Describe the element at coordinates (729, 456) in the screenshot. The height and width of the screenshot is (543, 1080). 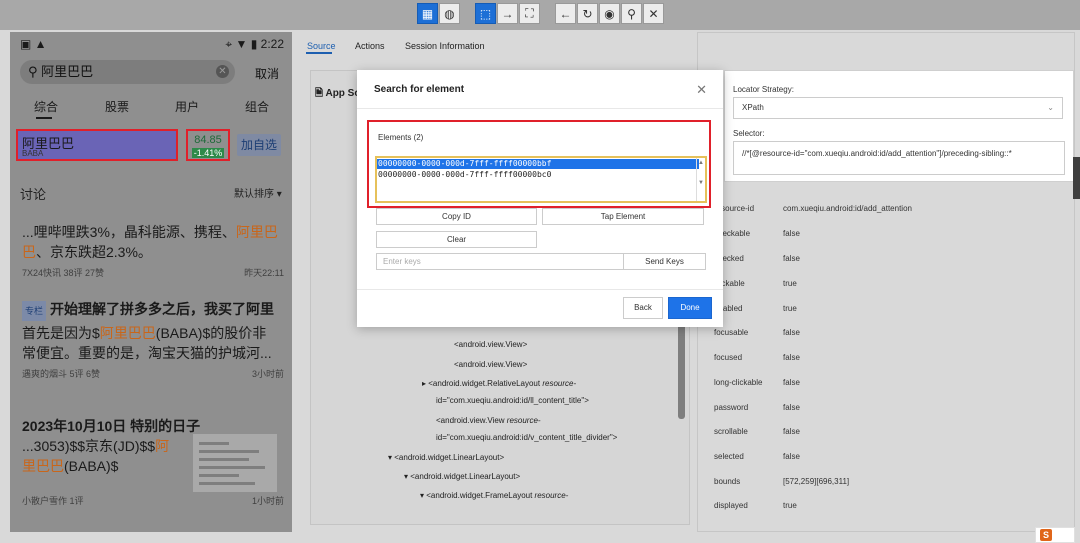
I see `attr-name: selected` at that location.